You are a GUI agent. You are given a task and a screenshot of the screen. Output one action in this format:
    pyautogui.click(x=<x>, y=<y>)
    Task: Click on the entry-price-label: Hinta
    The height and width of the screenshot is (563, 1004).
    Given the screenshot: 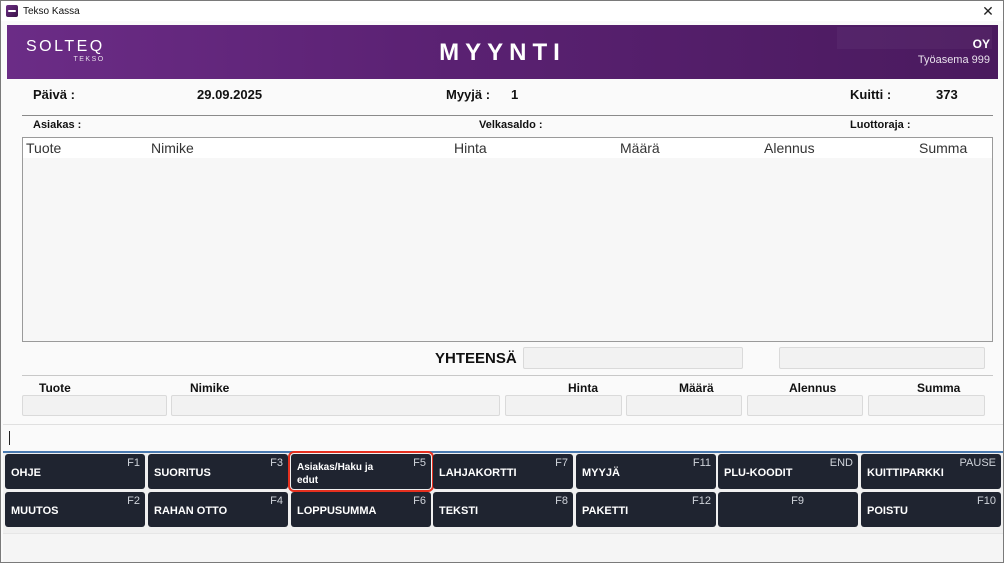 What is the action you would take?
    pyautogui.click(x=583, y=388)
    